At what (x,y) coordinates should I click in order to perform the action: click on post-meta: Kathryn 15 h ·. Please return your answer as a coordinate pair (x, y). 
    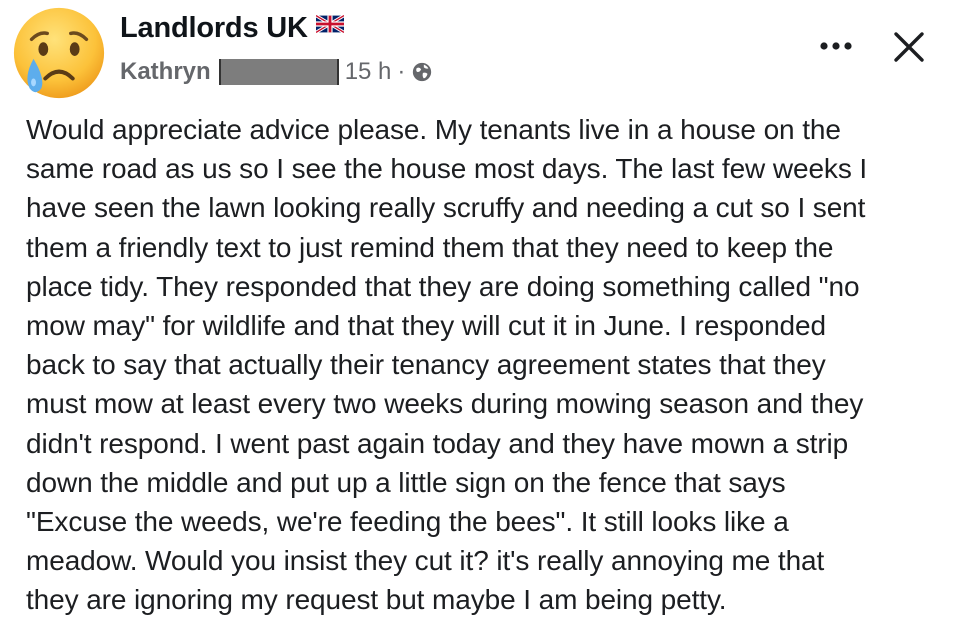
    Looking at the image, I should click on (276, 72).